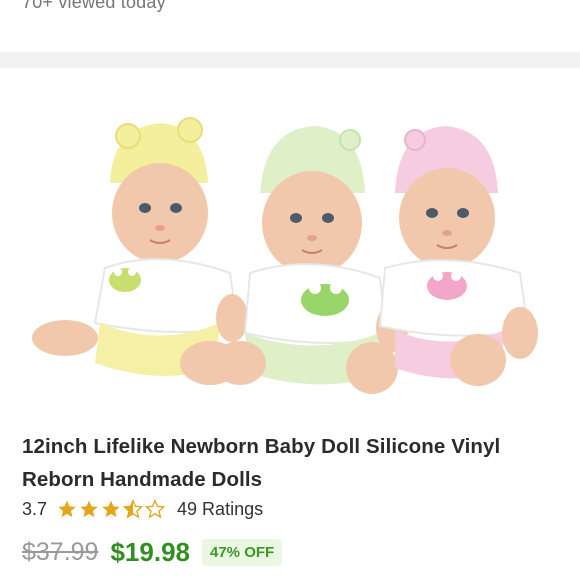 This screenshot has height=580, width=580. What do you see at coordinates (155, 509) in the screenshot?
I see `star-empty-icon` at bounding box center [155, 509].